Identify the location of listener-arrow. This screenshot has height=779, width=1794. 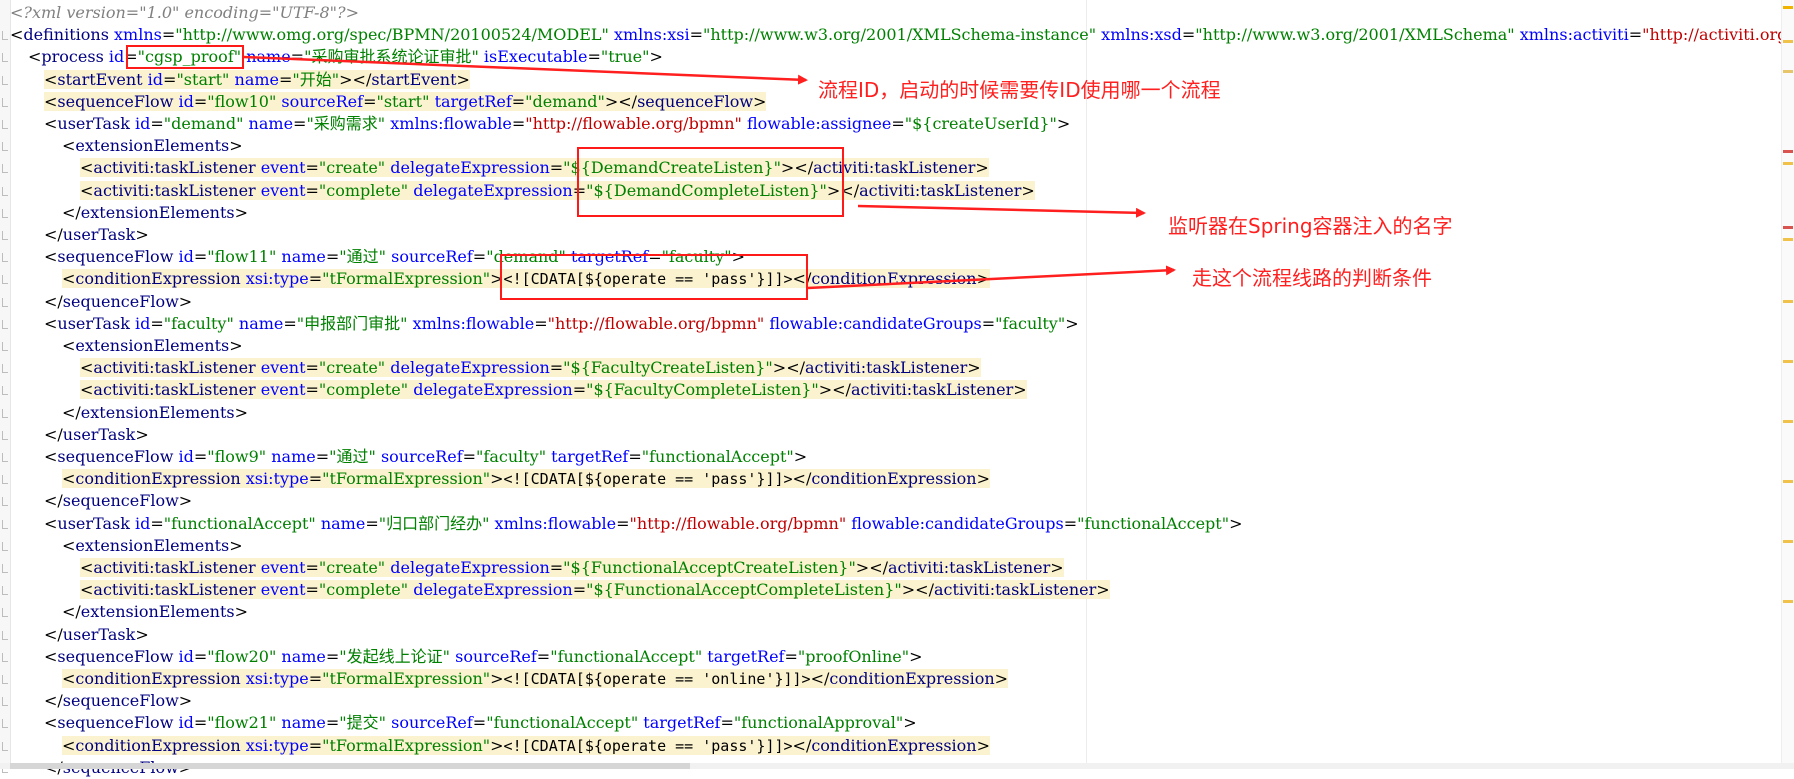
(1001, 211).